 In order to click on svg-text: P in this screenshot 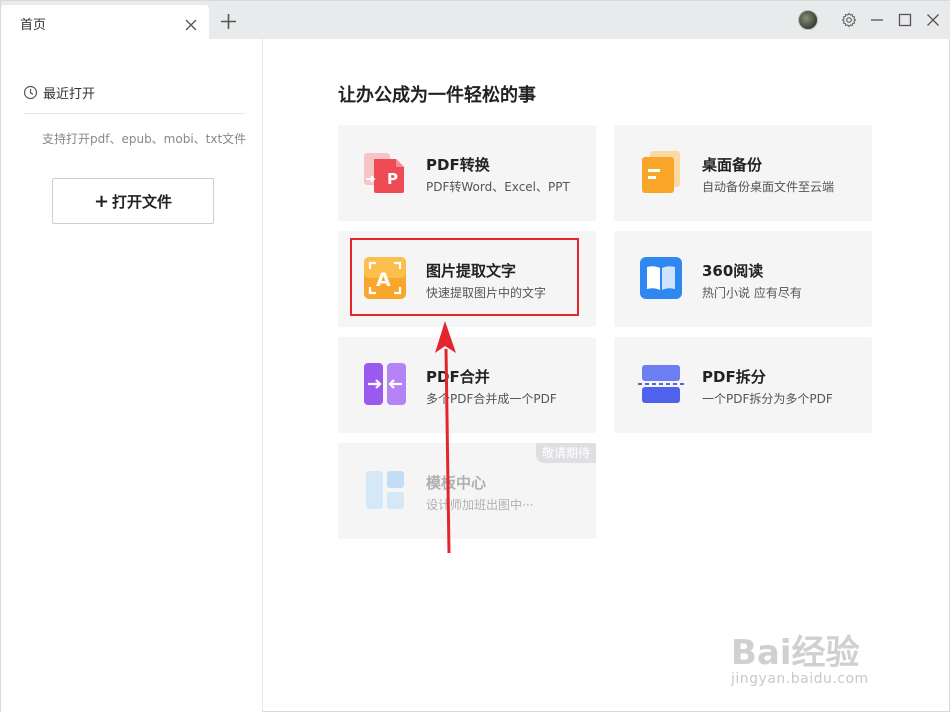, I will do `click(392, 179)`.